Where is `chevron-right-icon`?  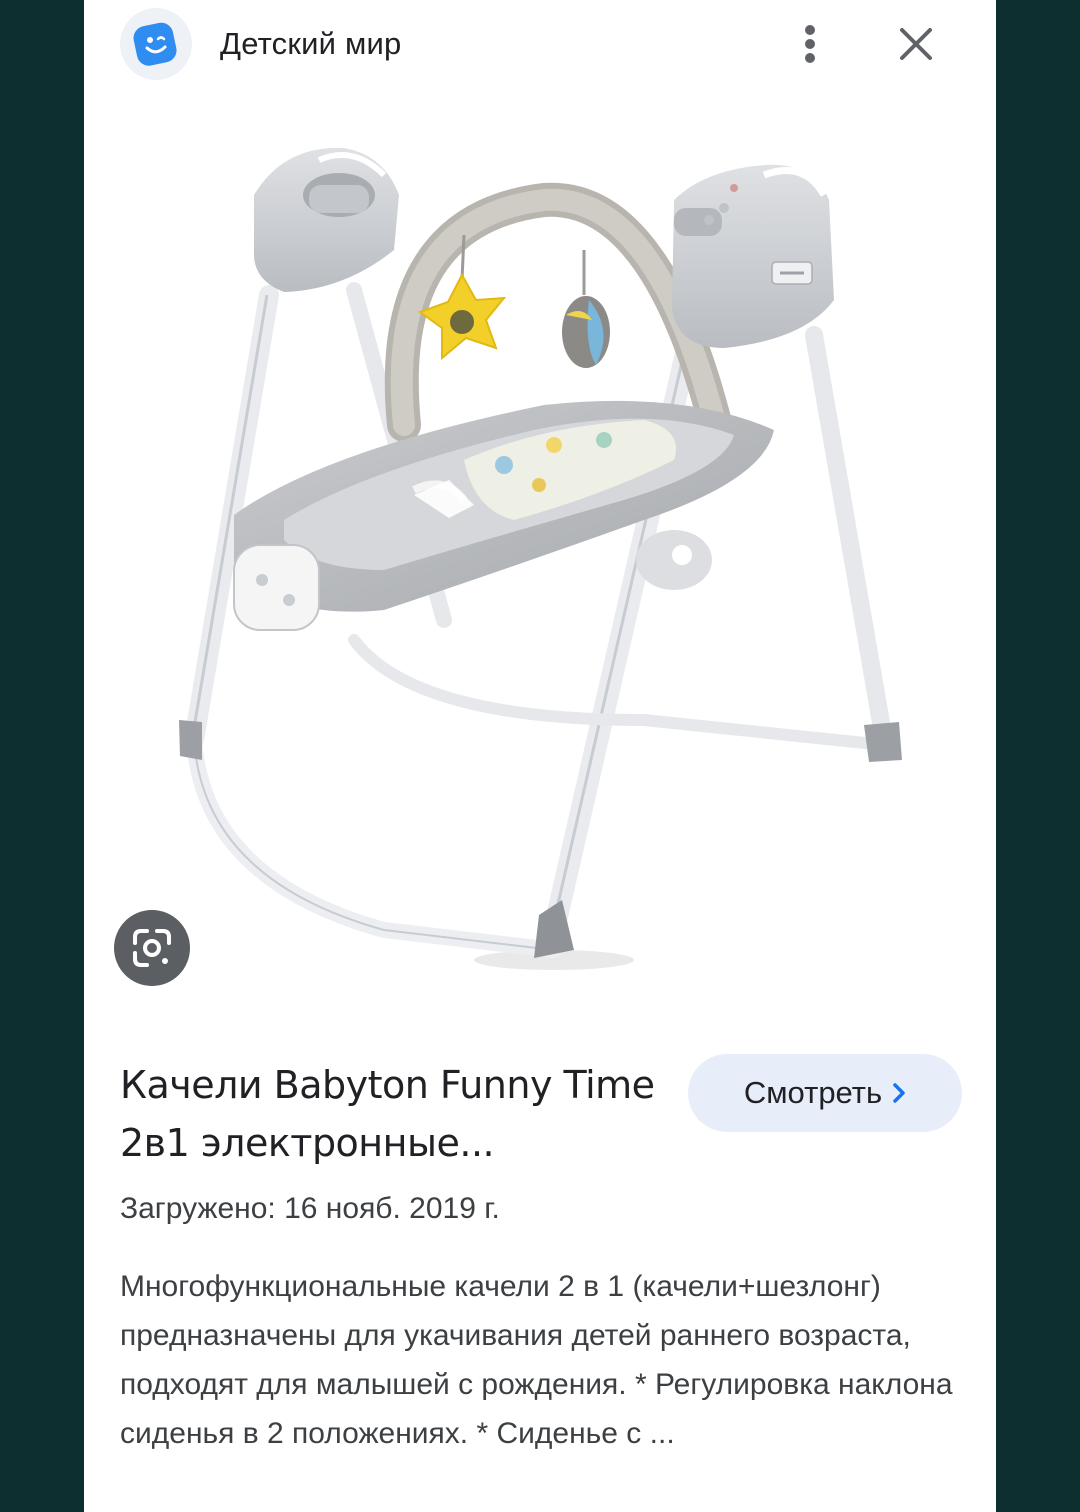 chevron-right-icon is located at coordinates (899, 1093).